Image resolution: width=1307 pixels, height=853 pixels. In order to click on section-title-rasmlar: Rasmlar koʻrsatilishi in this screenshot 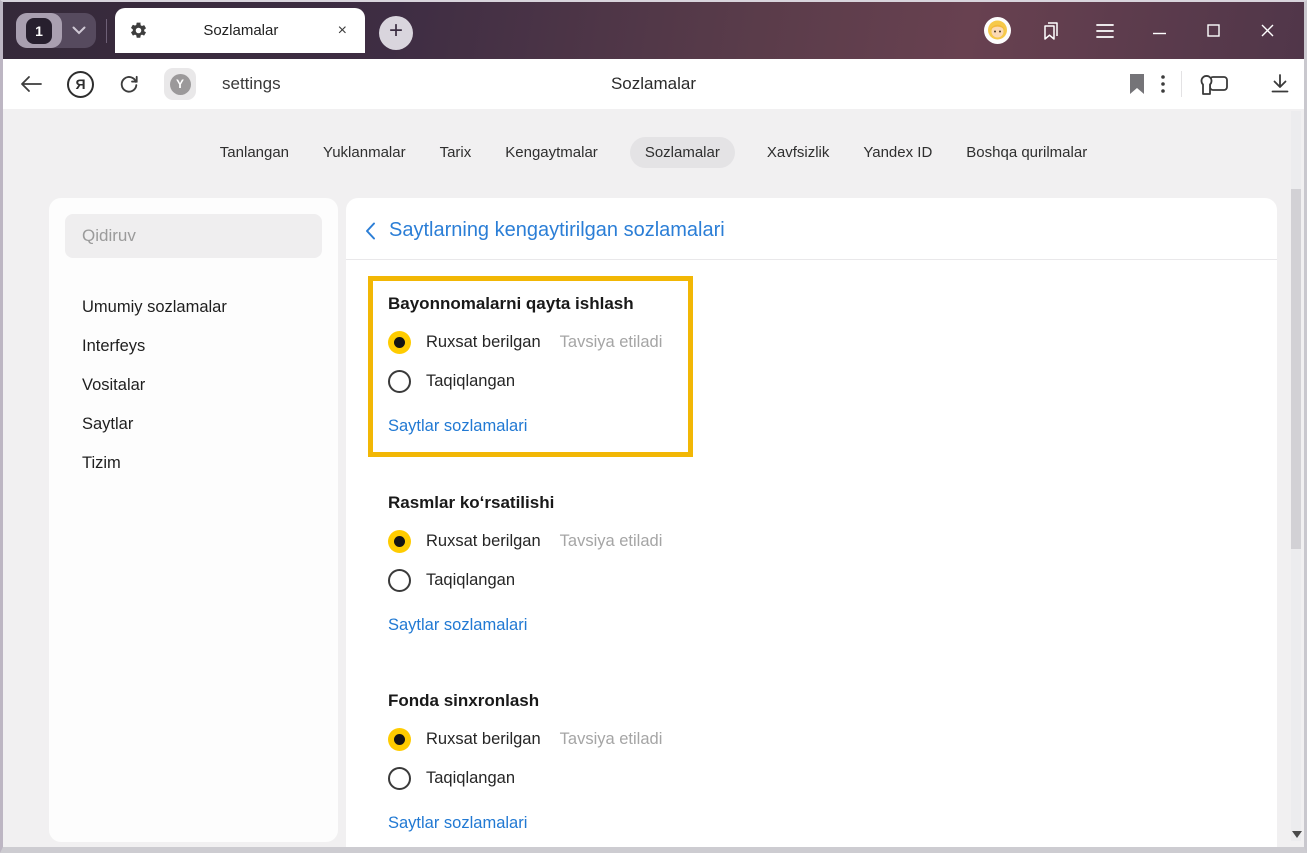, I will do `click(471, 502)`.